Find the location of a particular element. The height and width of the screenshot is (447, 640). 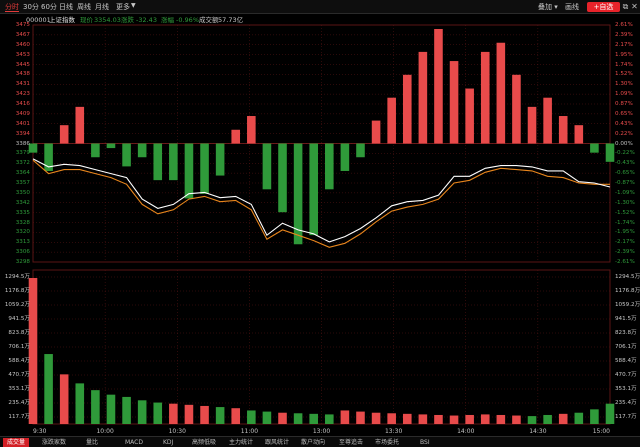

price-tick-label: 3320 is located at coordinates (22, 232).